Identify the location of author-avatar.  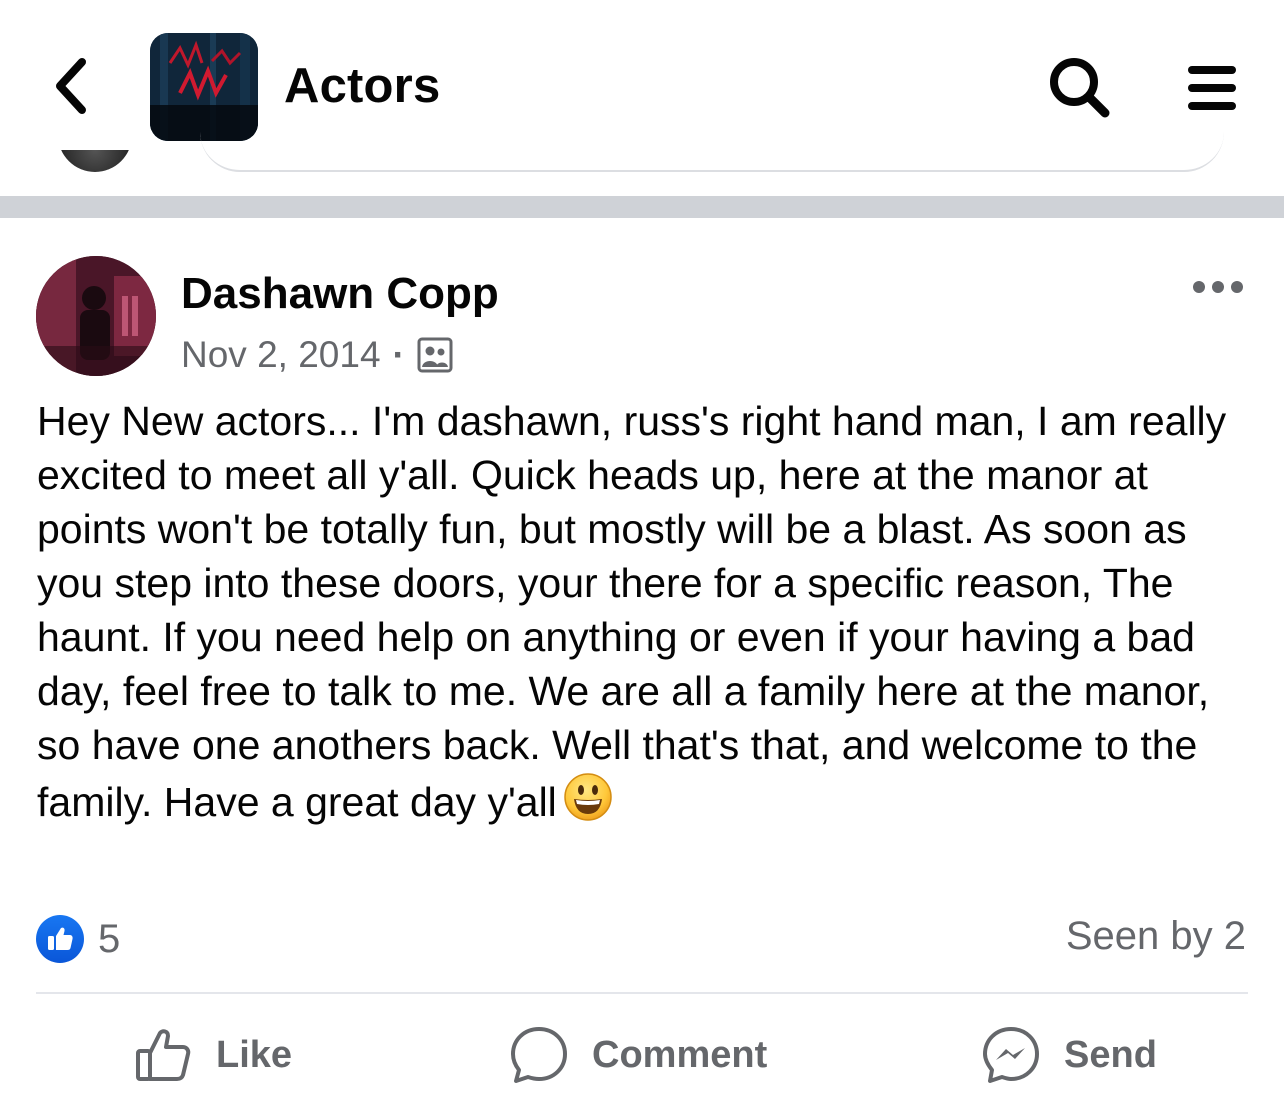
(96, 316).